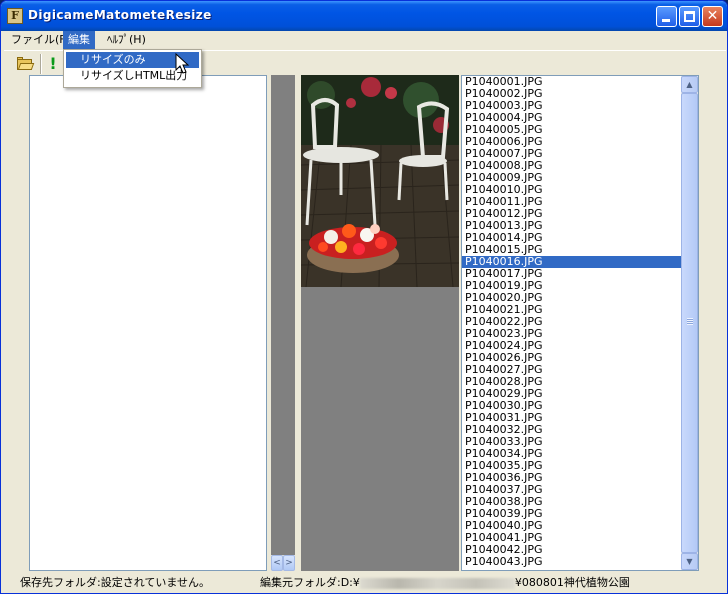 This screenshot has height=594, width=728. I want to click on menu-help: ﾍﾙﾌﾟ(H), so click(126, 40).